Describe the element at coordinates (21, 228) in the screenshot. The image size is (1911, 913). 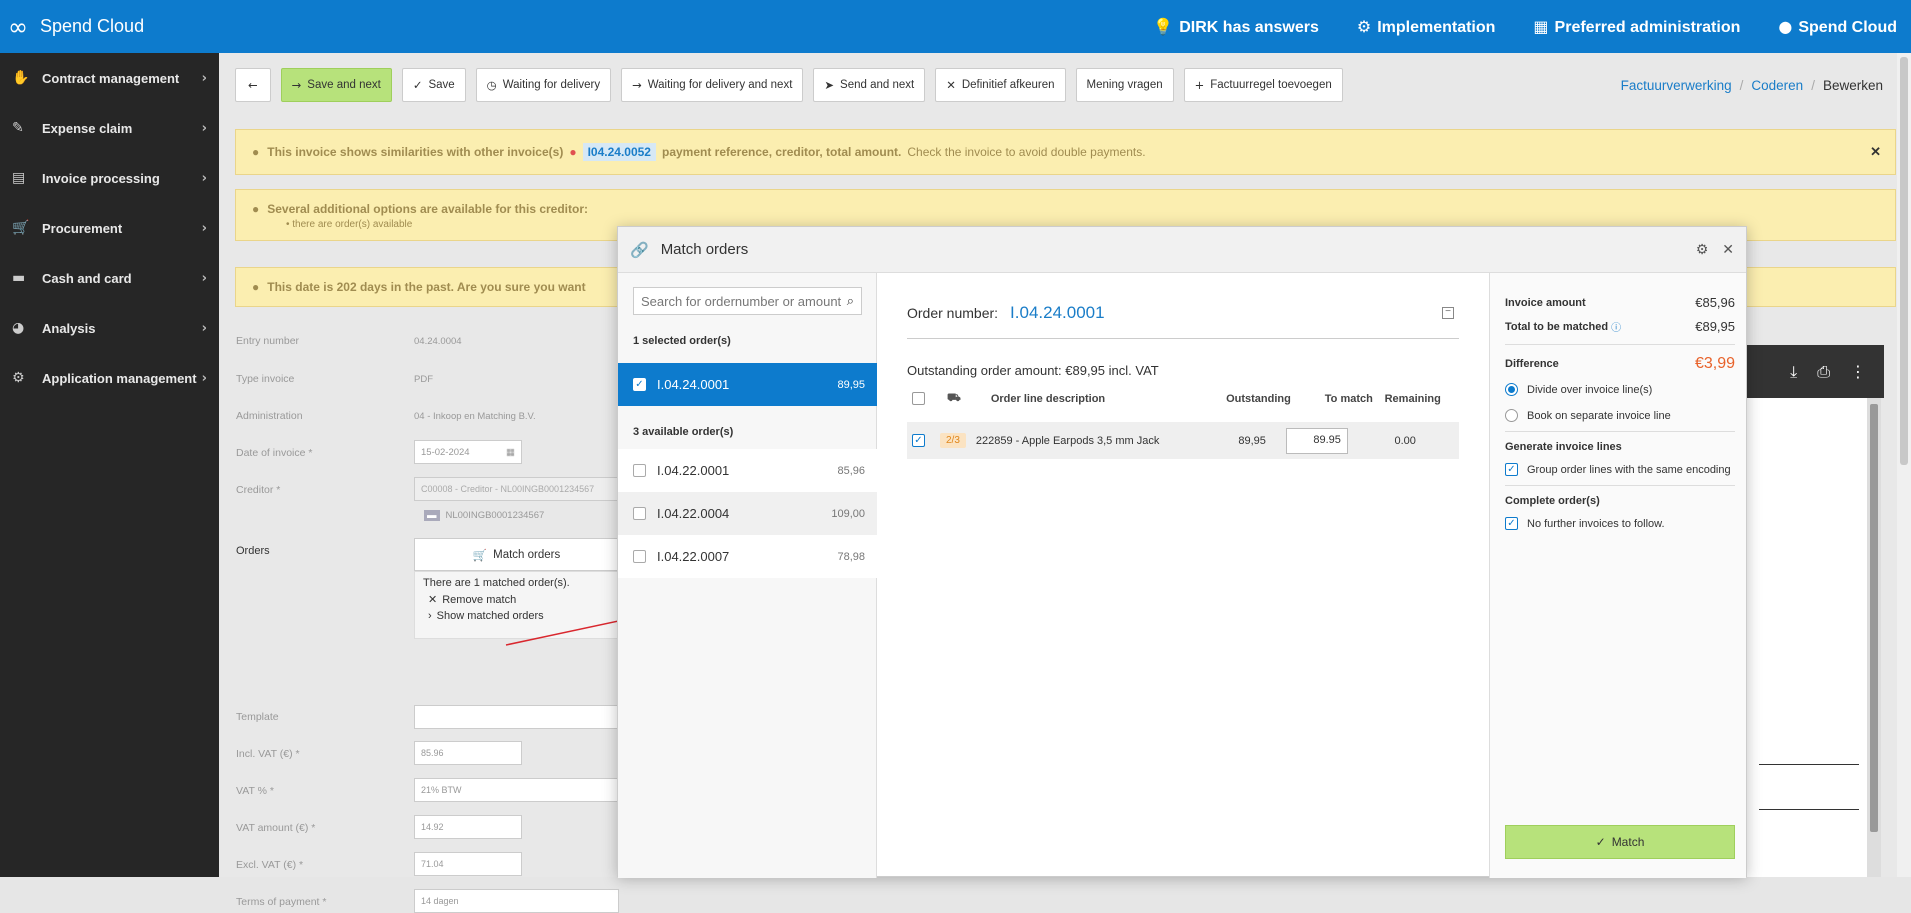
I see `cart-icon: 🛒` at that location.